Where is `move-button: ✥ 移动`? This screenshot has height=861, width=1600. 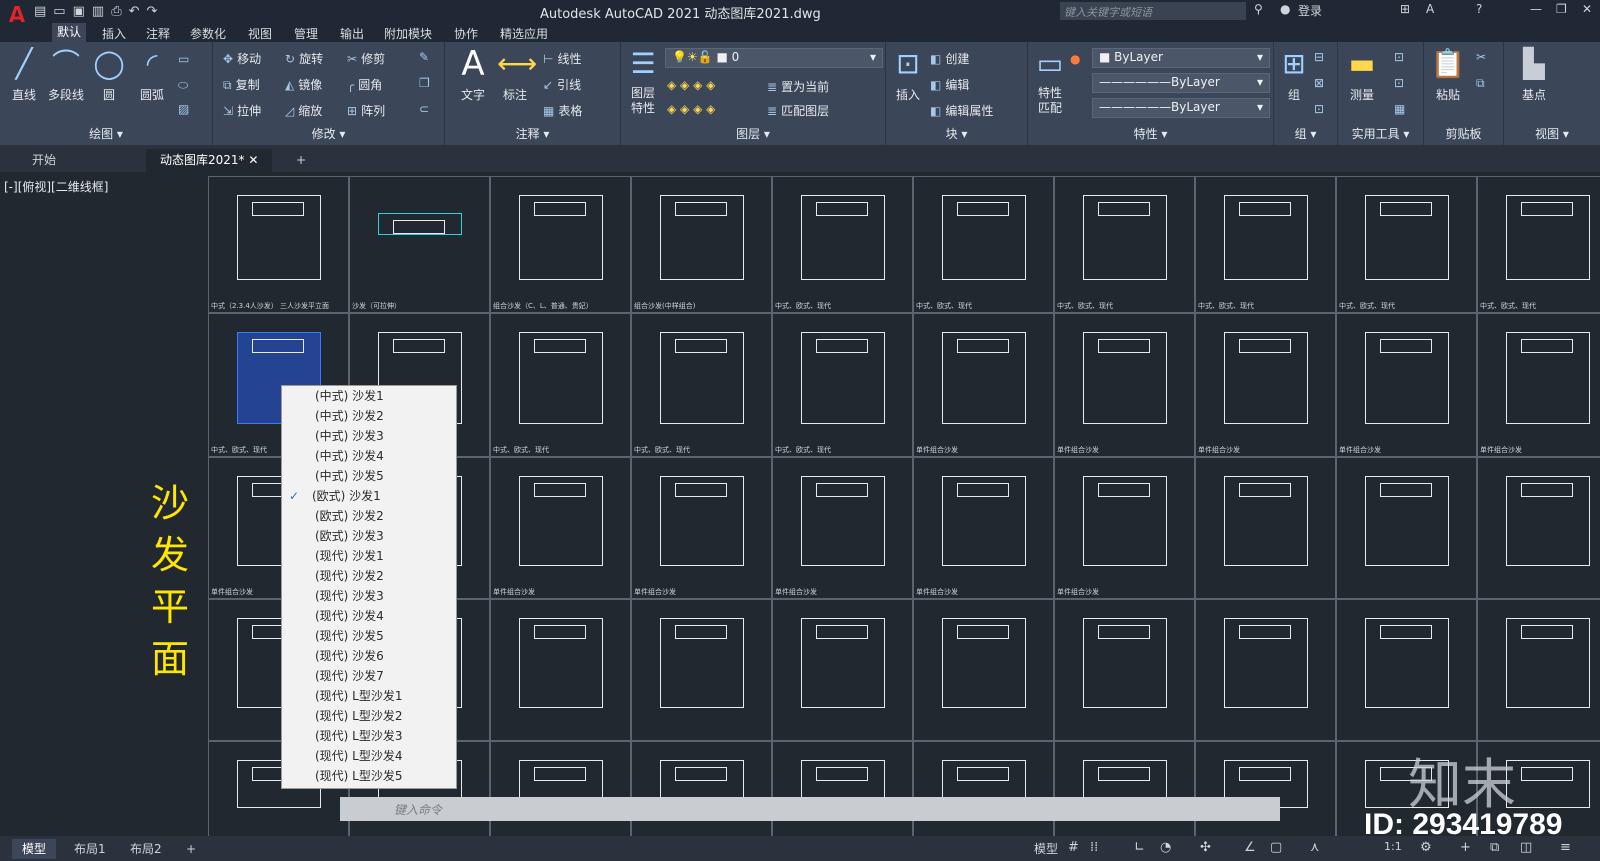
move-button: ✥ 移动 is located at coordinates (242, 58).